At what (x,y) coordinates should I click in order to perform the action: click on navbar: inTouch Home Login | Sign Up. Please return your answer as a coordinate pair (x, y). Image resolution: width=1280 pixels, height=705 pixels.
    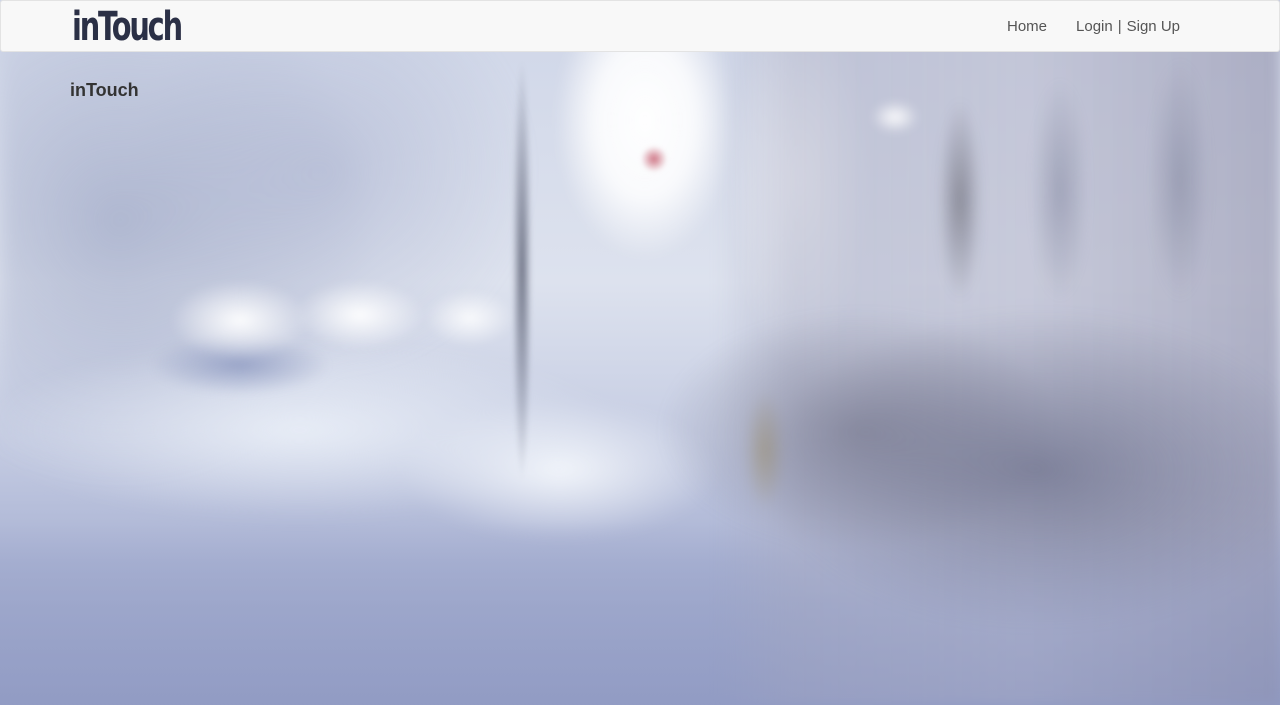
    Looking at the image, I should click on (640, 26).